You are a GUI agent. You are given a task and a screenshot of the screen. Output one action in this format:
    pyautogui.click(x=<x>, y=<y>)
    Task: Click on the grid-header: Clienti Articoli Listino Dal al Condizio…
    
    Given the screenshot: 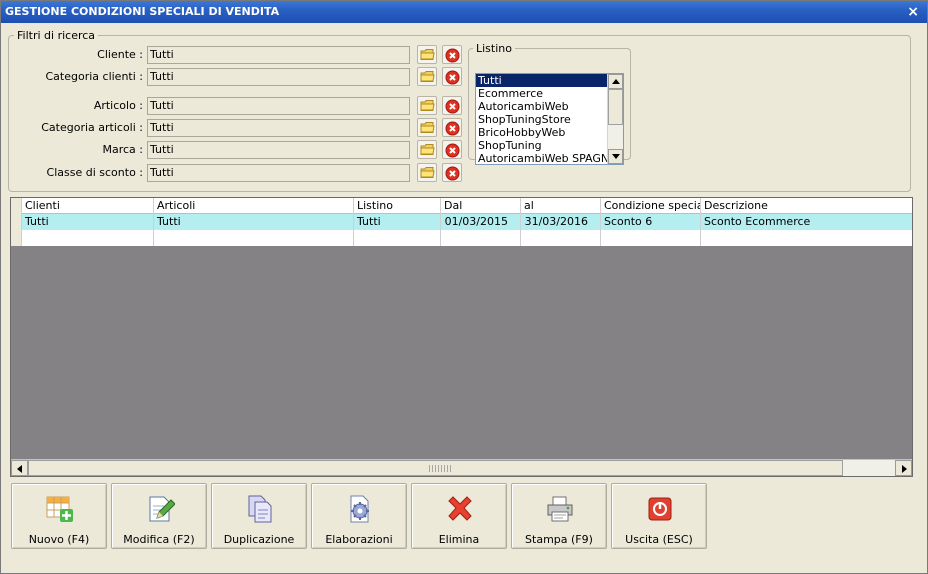 What is the action you would take?
    pyautogui.click(x=461, y=206)
    